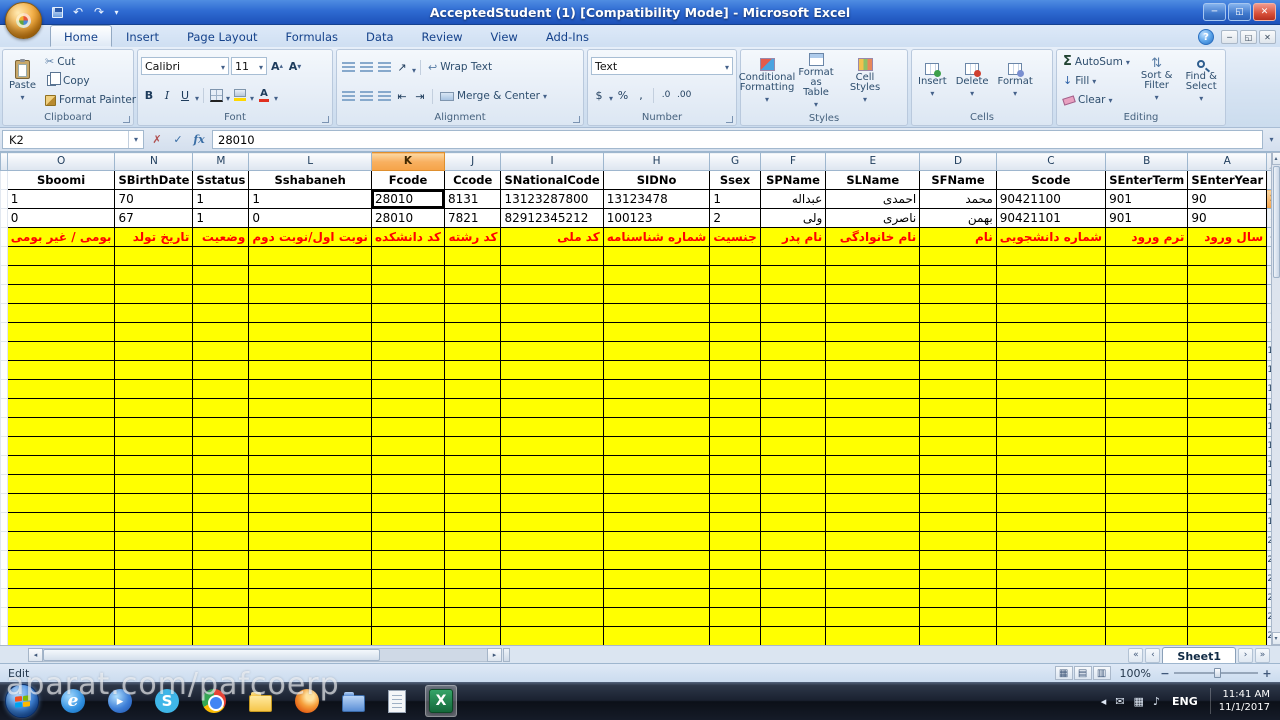  I want to click on cell-M23, so click(221, 598).